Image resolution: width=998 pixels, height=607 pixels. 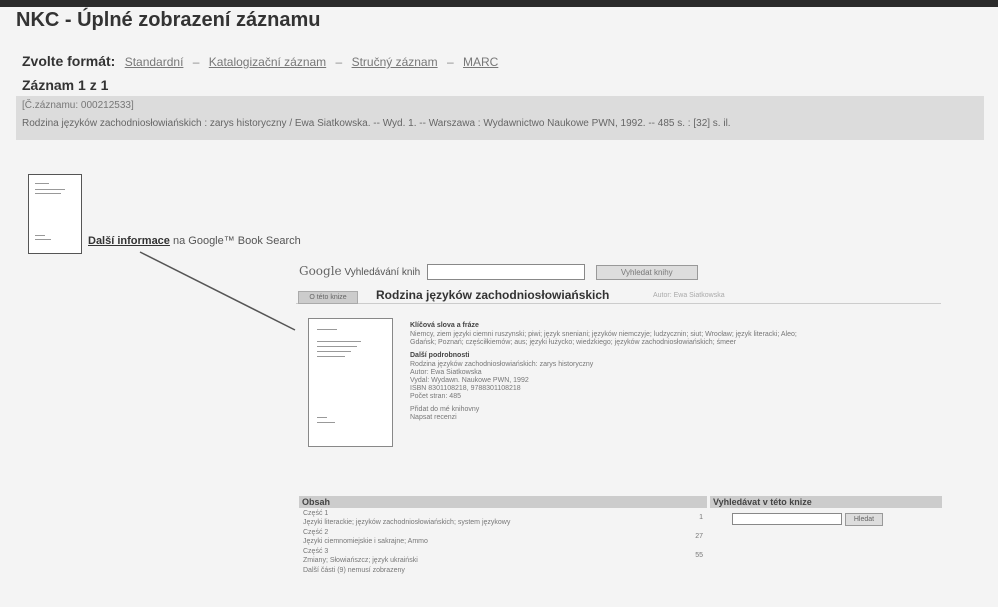 What do you see at coordinates (699, 536) in the screenshot?
I see `toc-entry-page: 27` at bounding box center [699, 536].